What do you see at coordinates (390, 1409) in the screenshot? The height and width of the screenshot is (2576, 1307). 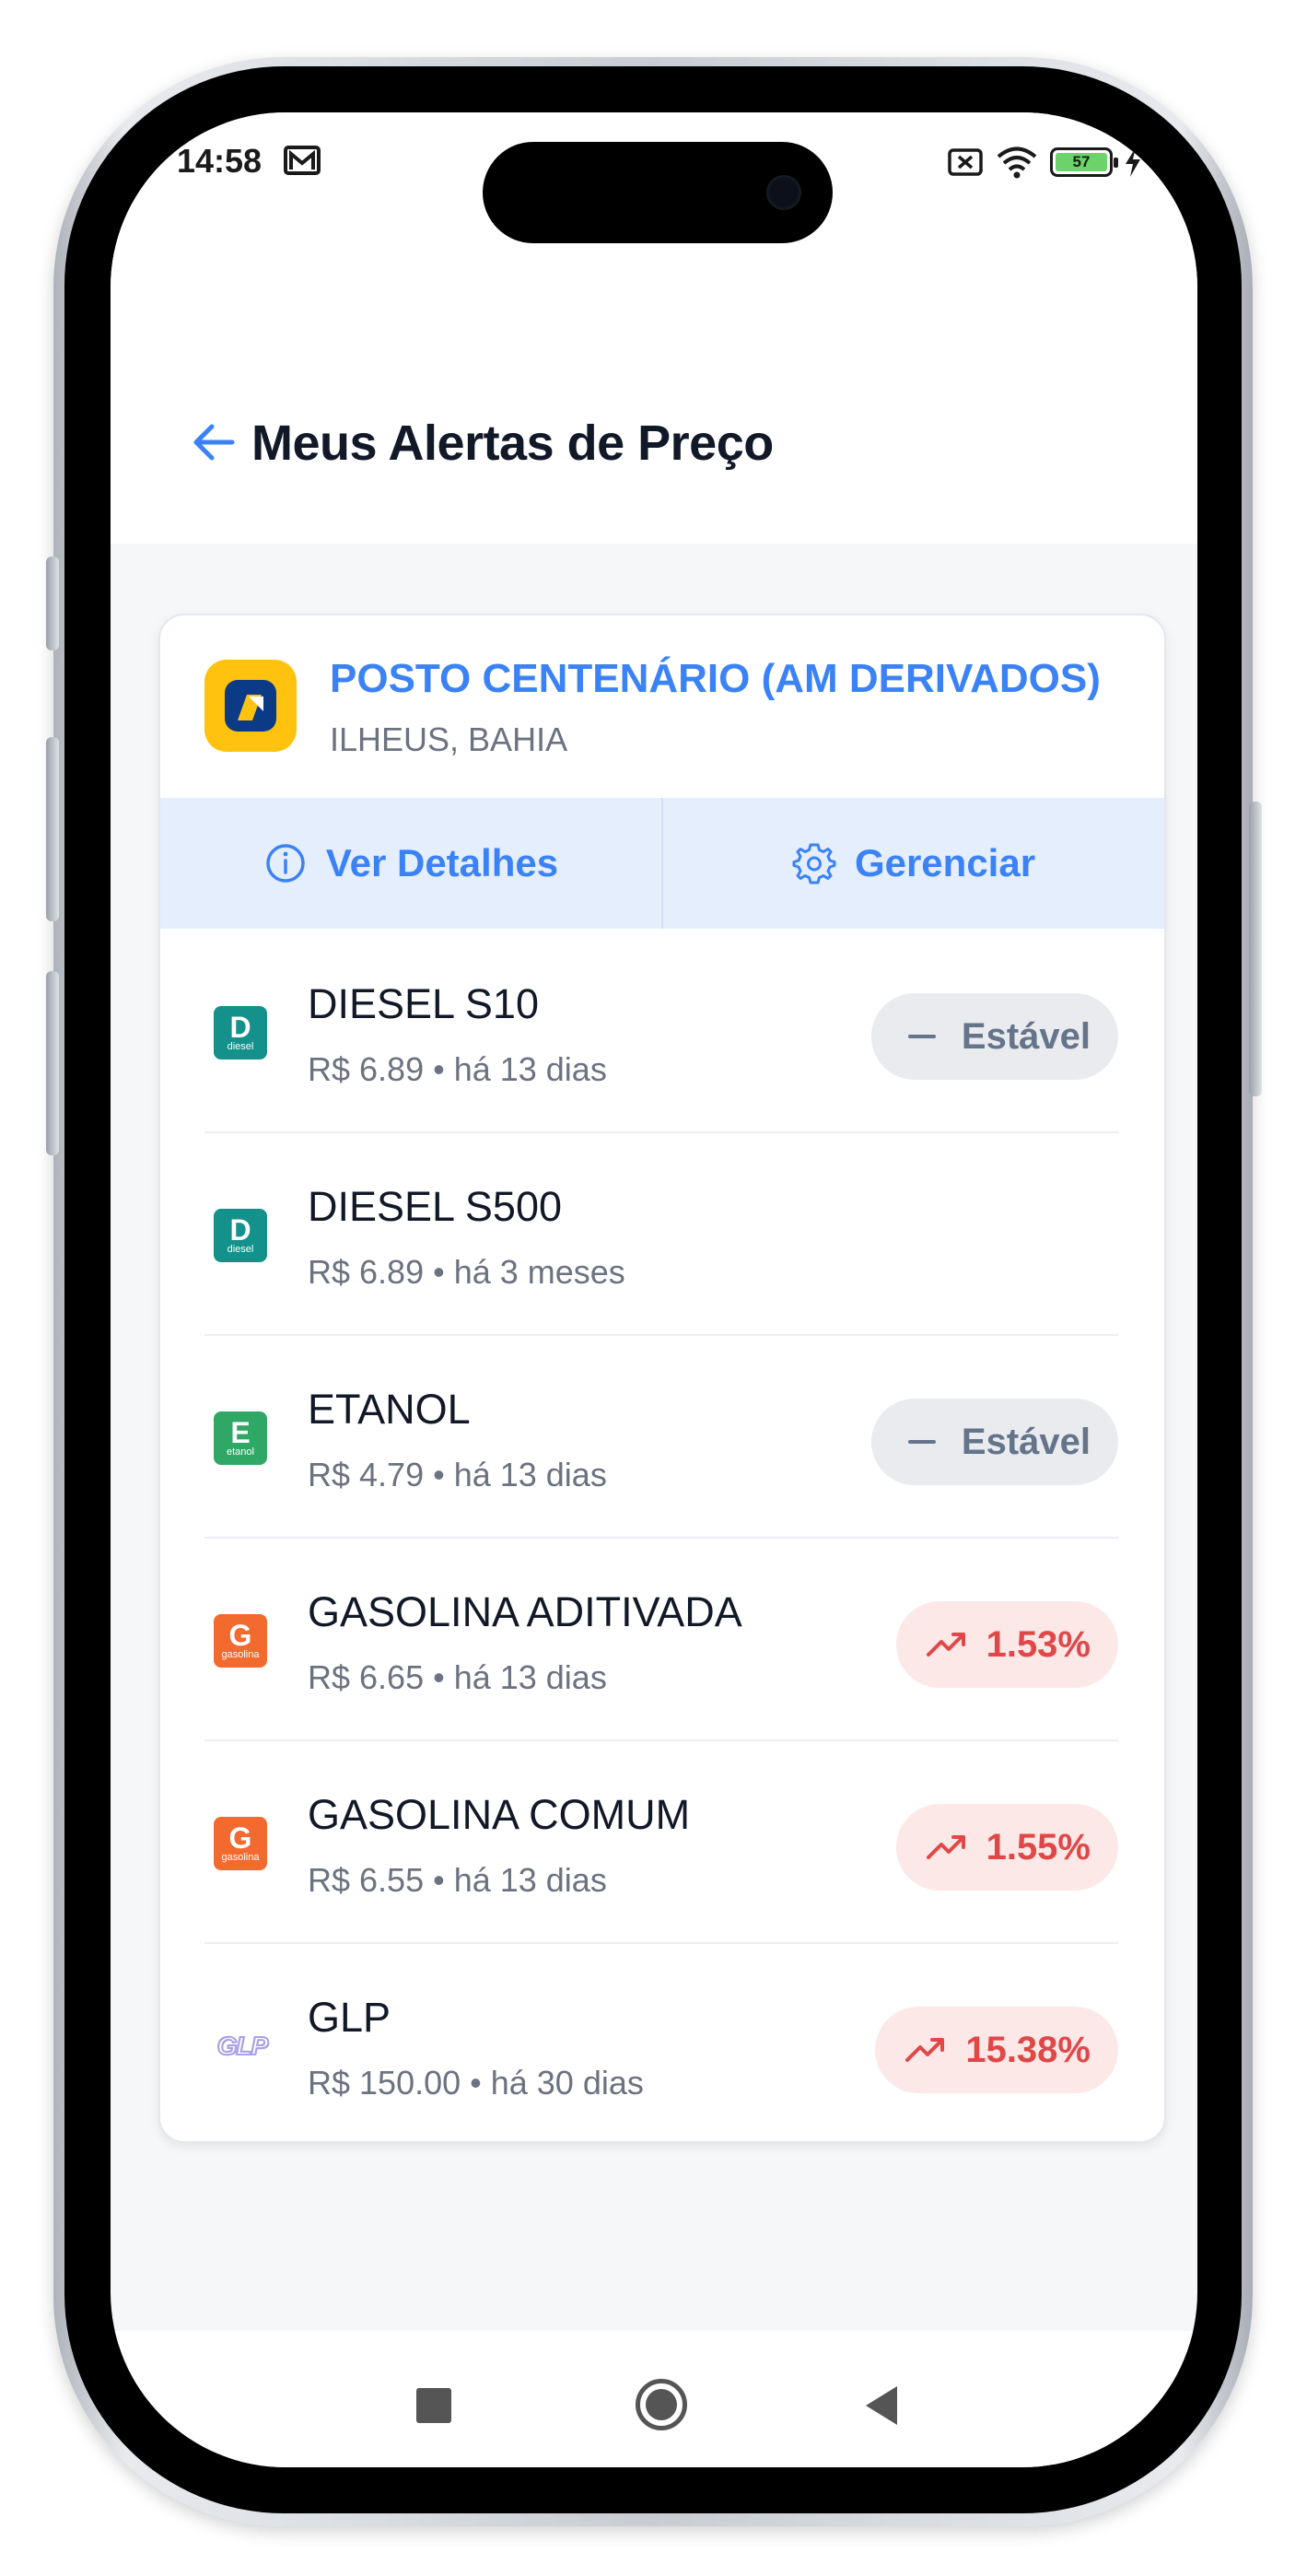 I see `fuel-name: ETANOL` at bounding box center [390, 1409].